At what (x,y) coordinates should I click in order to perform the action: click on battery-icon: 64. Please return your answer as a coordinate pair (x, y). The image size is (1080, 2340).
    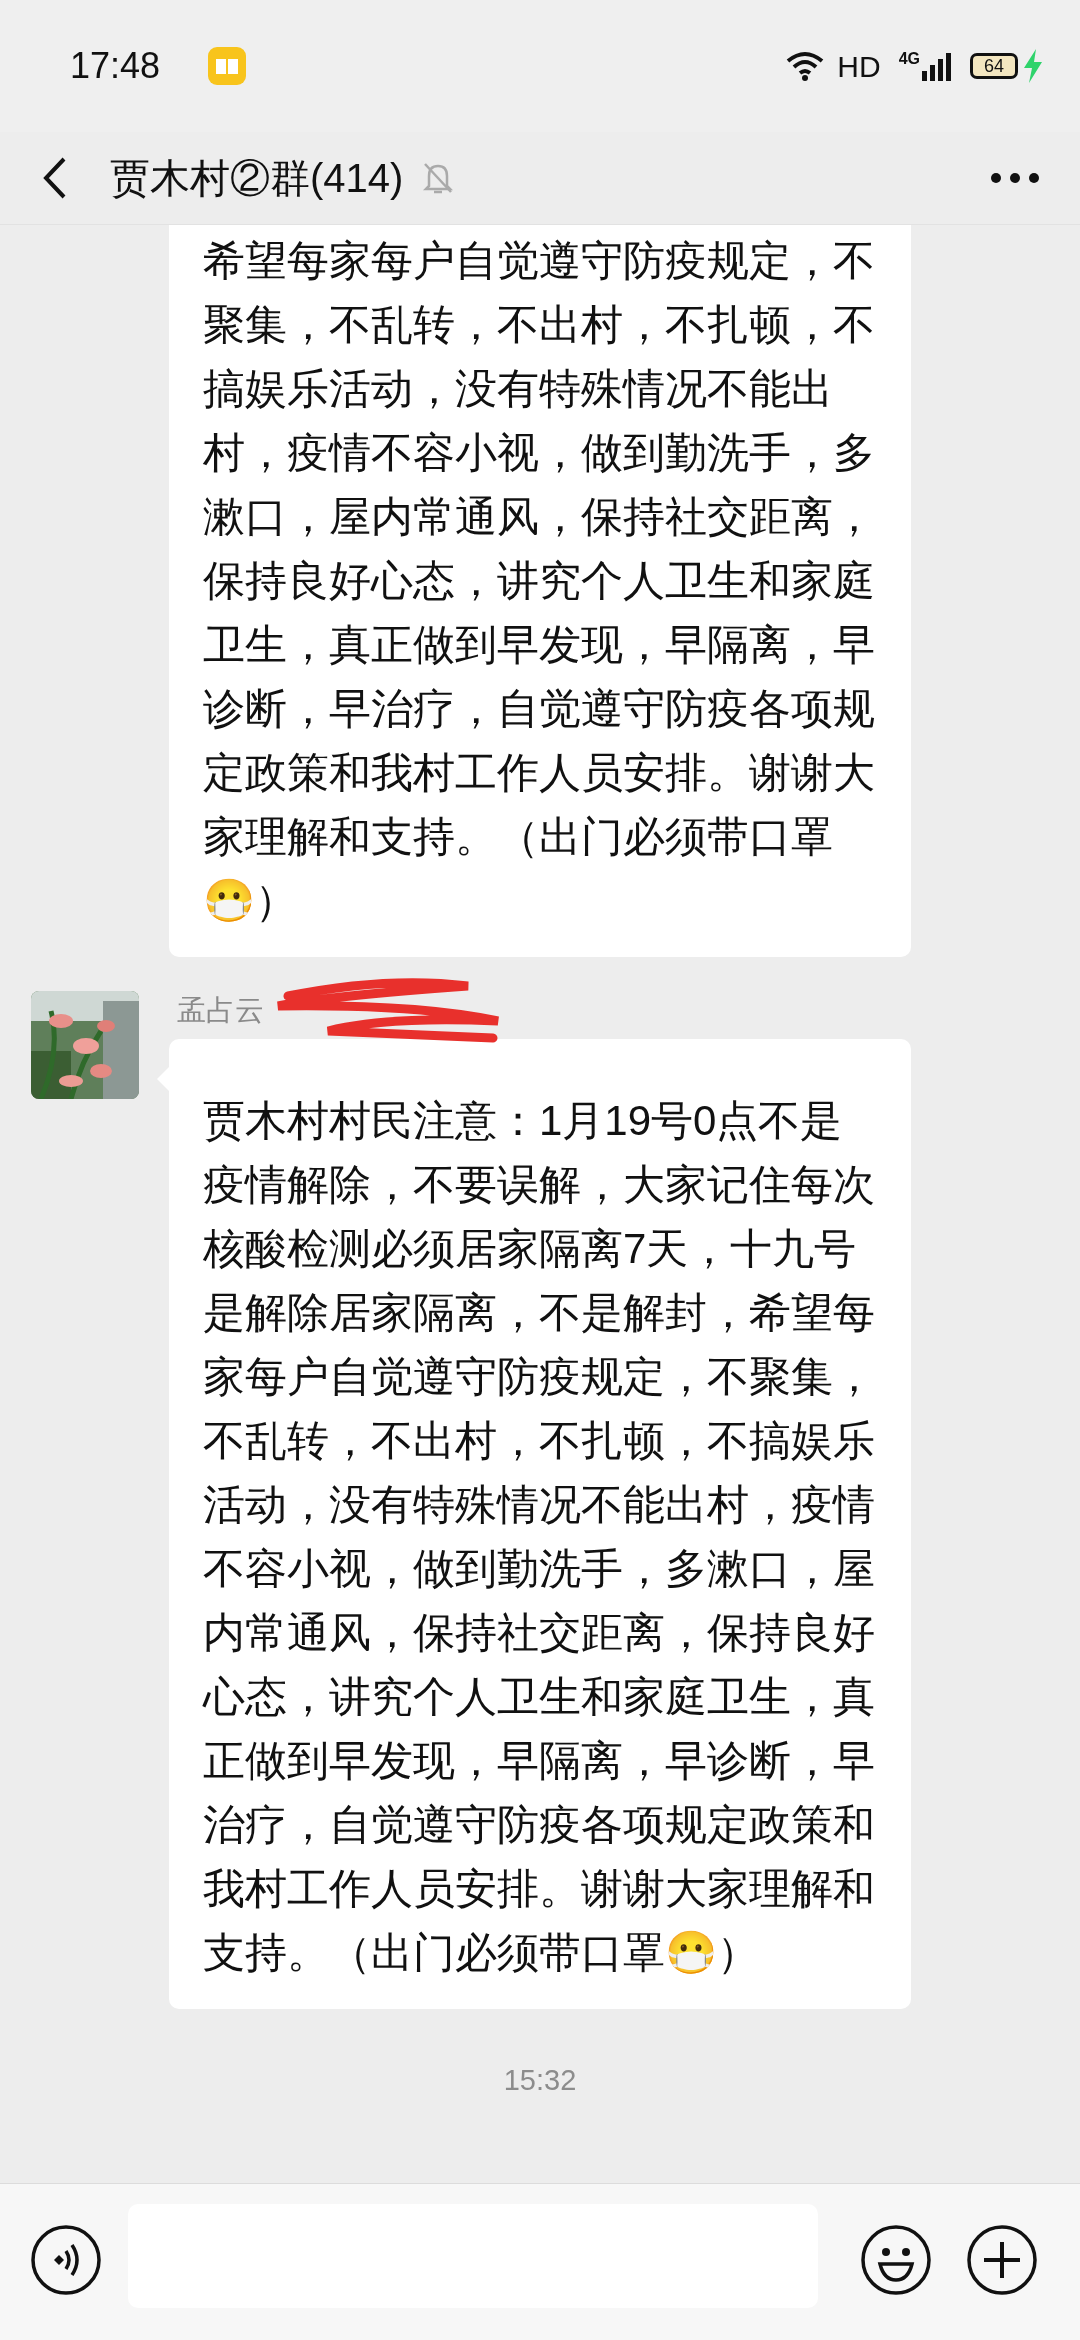
    Looking at the image, I should click on (994, 66).